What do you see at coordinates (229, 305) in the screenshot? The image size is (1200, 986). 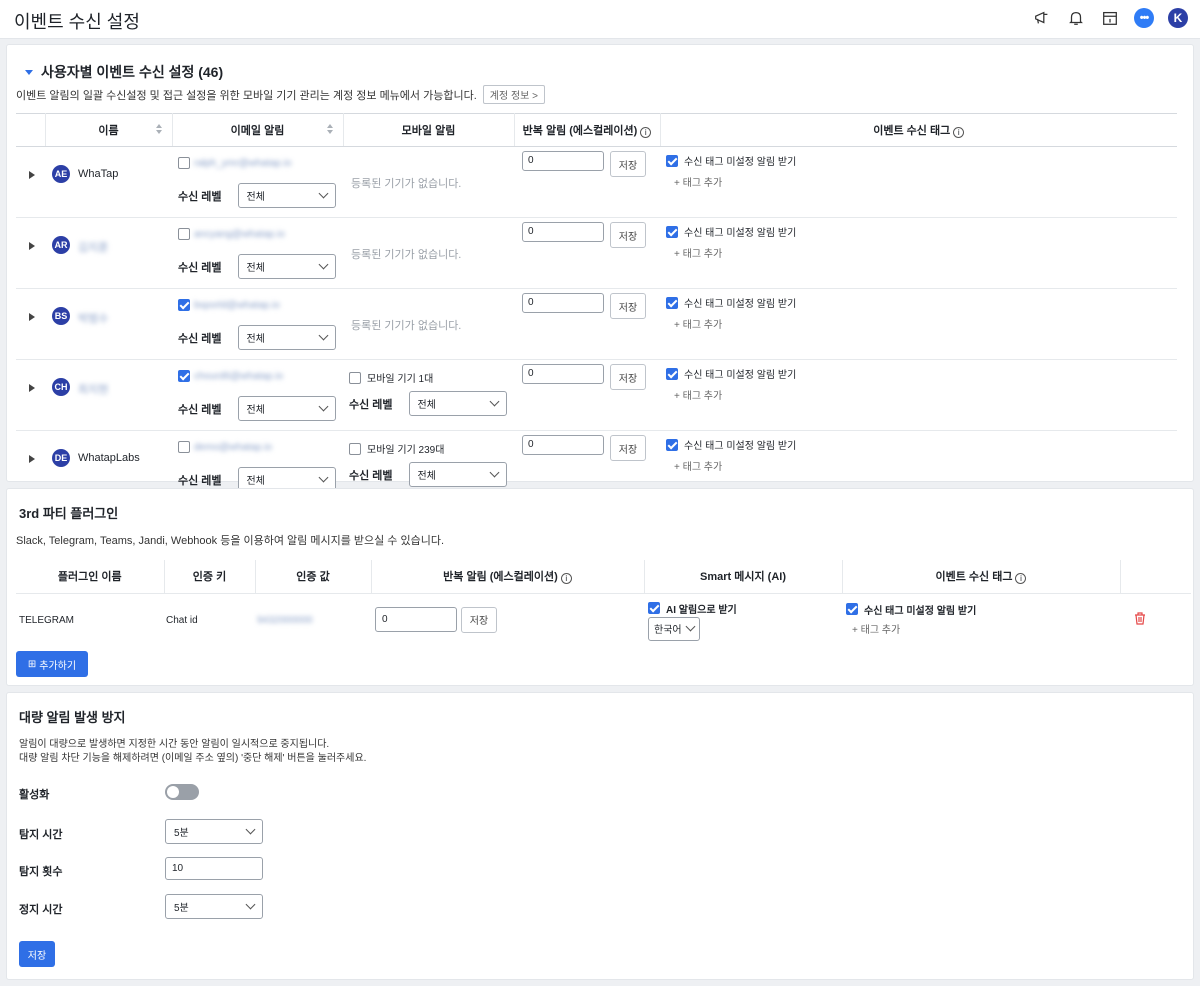 I see `email-option: bsporld@whatap.io` at bounding box center [229, 305].